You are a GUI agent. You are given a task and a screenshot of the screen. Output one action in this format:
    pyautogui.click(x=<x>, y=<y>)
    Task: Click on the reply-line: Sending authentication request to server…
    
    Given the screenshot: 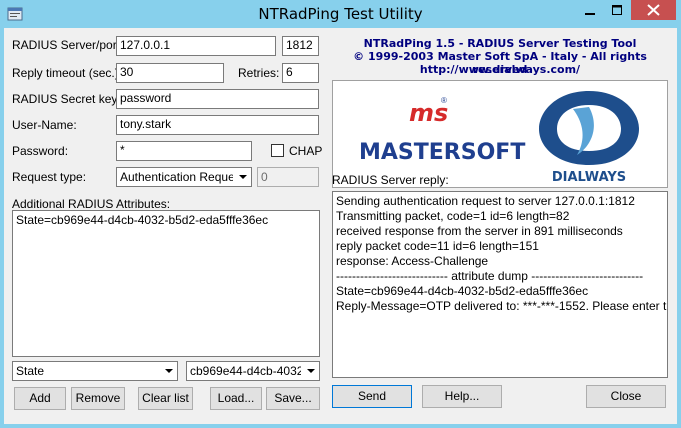 What is the action you would take?
    pyautogui.click(x=485, y=201)
    